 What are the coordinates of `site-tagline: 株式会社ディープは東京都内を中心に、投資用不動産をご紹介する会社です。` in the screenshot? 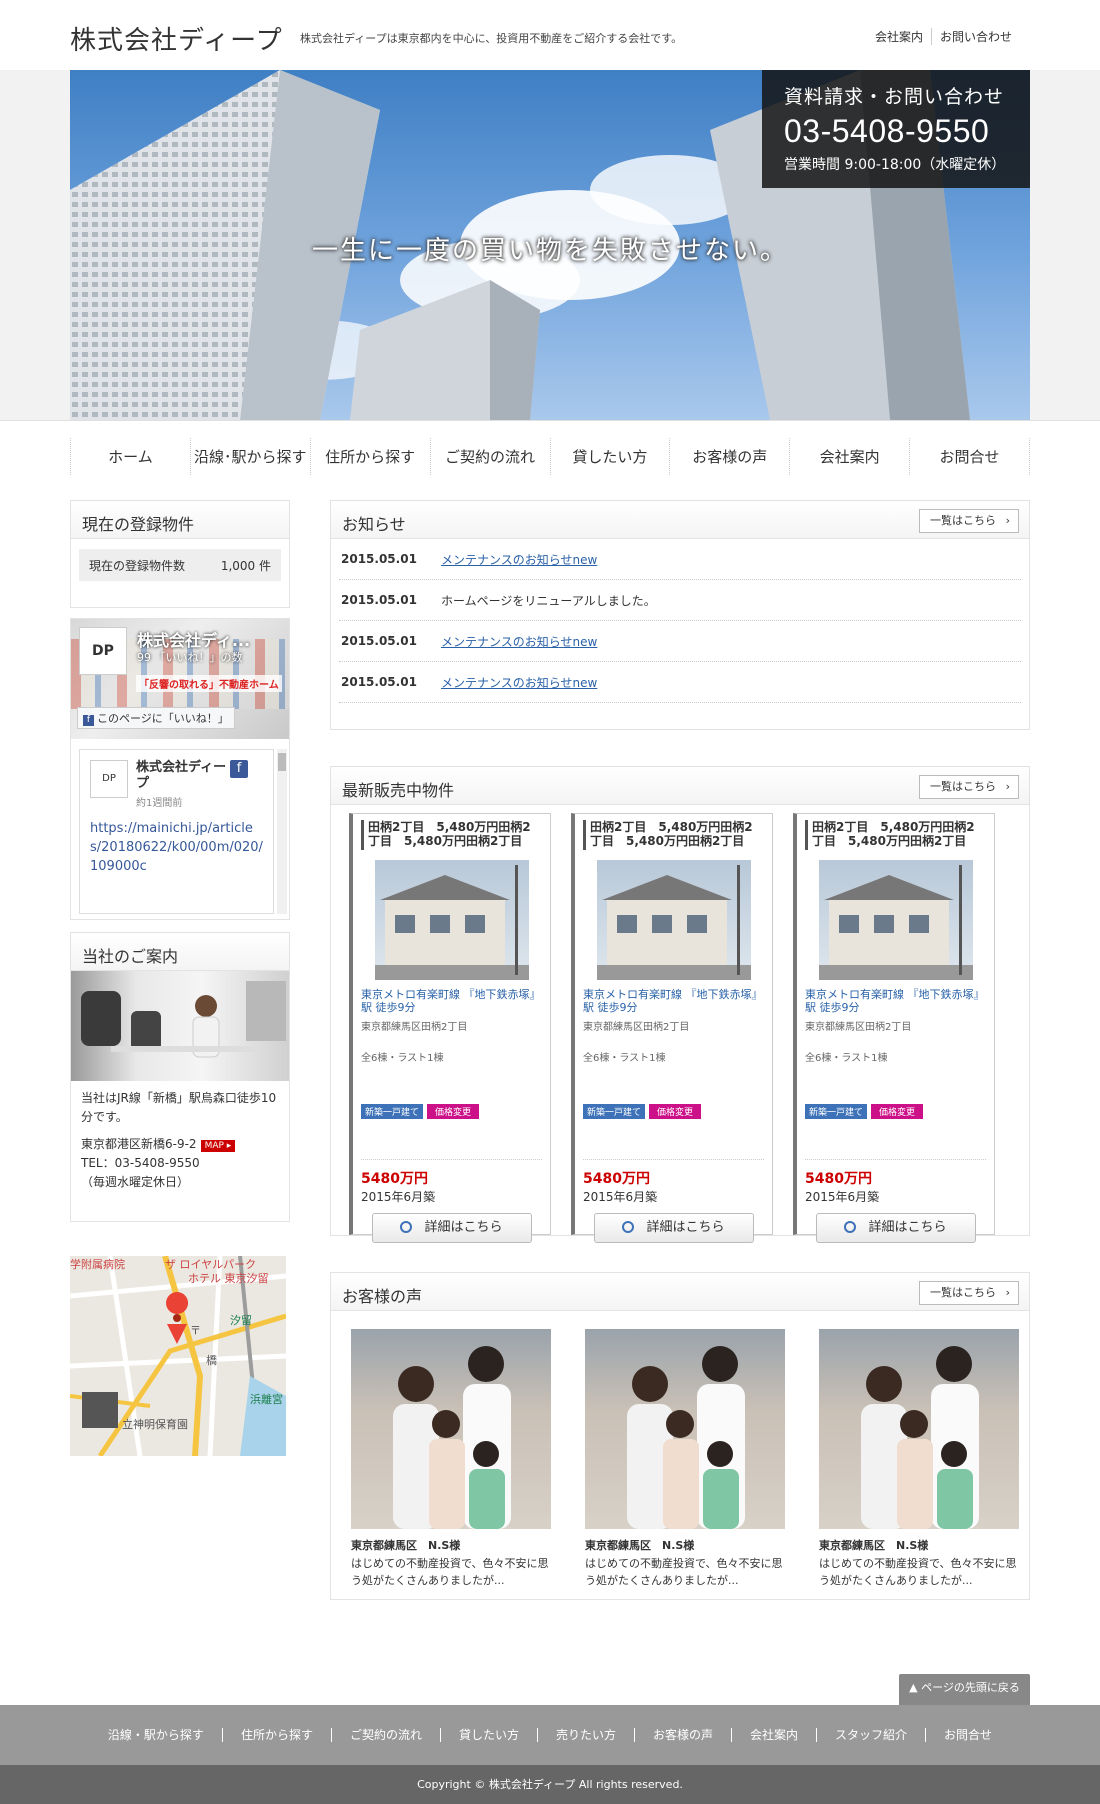 It's located at (491, 38).